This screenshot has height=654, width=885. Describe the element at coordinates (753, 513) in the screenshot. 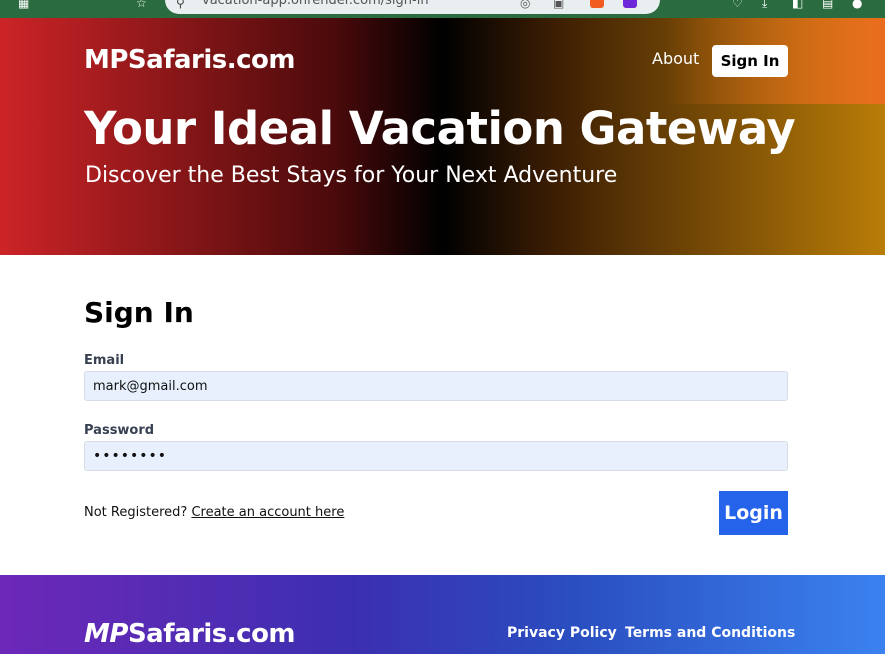

I see `login-button: Login` at that location.